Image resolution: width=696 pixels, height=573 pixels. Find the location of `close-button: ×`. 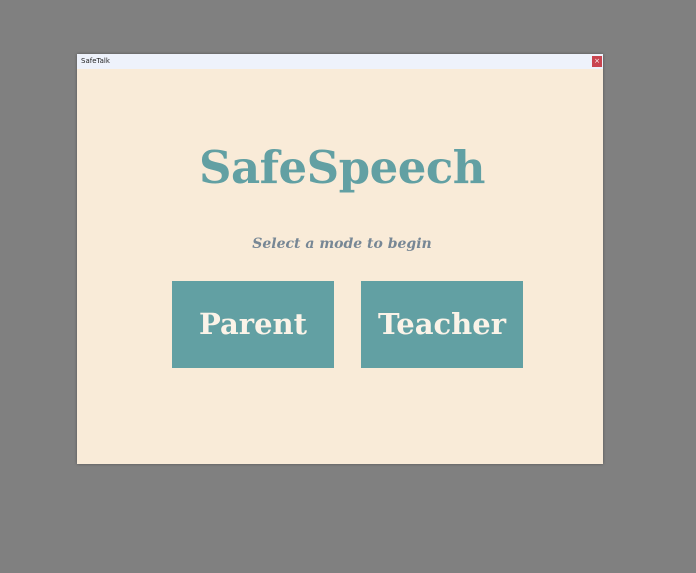

close-button: × is located at coordinates (597, 61).